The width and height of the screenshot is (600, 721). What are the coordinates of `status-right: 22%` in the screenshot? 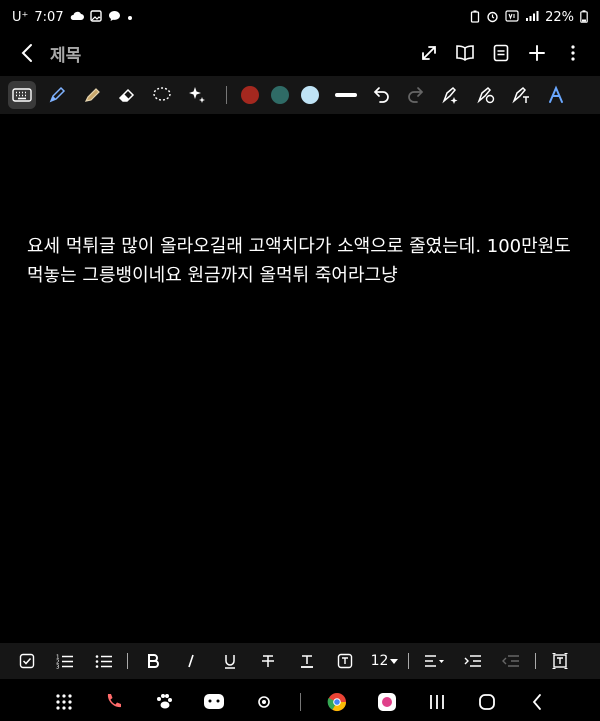 It's located at (529, 17).